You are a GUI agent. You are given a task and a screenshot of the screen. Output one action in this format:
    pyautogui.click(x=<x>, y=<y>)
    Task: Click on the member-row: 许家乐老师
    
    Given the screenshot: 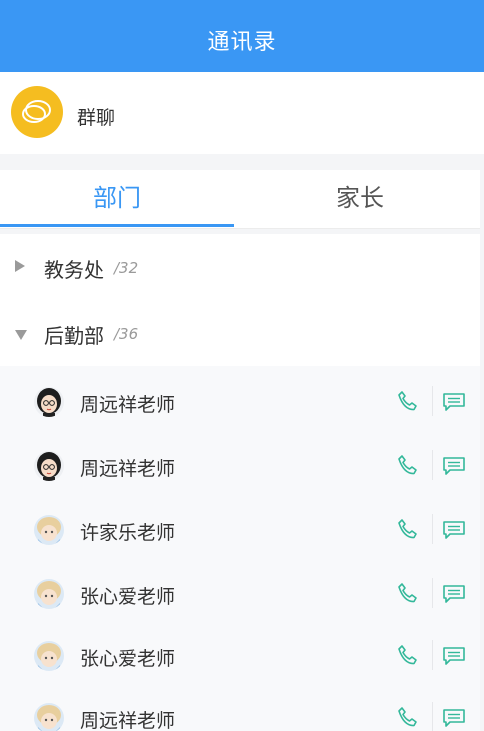 What is the action you would take?
    pyautogui.click(x=247, y=530)
    